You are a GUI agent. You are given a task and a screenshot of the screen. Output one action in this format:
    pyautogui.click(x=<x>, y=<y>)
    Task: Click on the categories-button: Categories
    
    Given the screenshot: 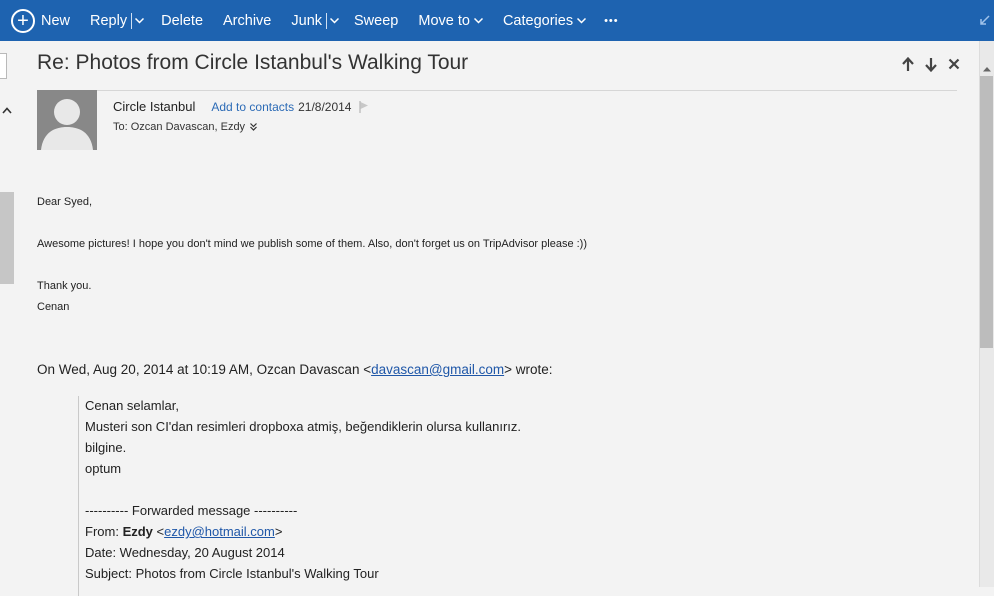 What is the action you would take?
    pyautogui.click(x=544, y=20)
    